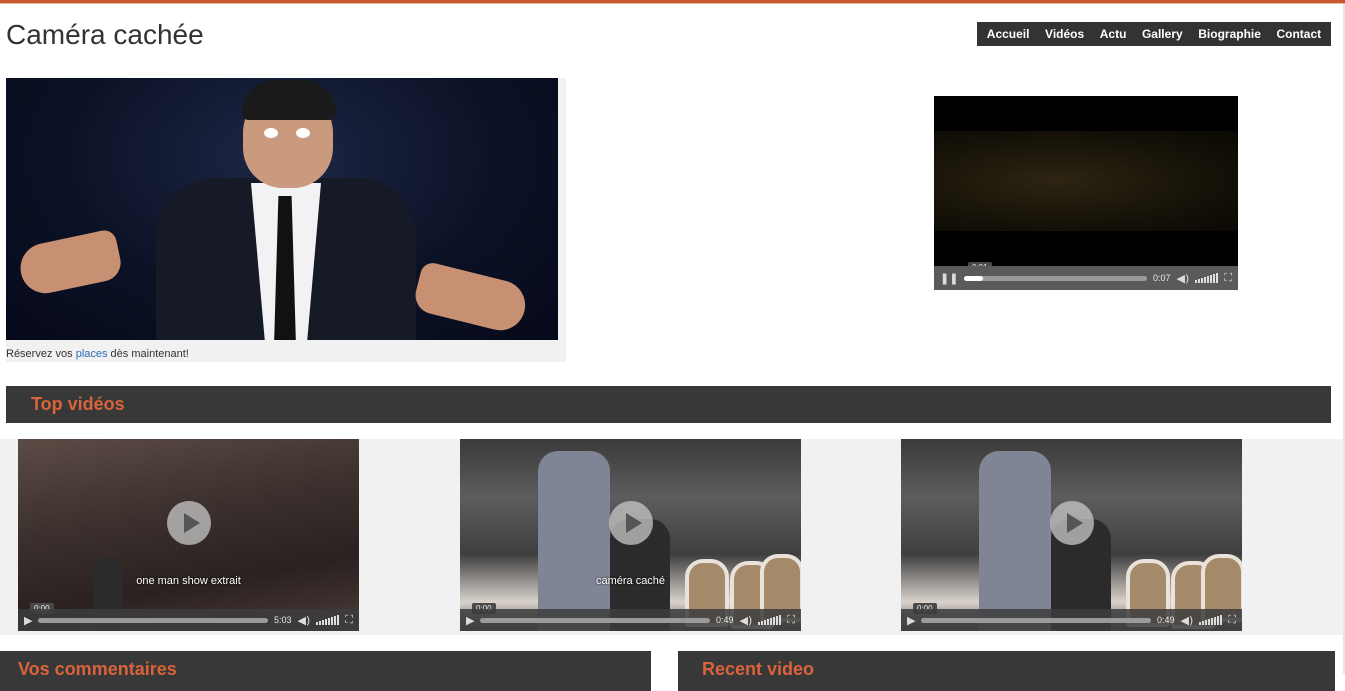  I want to click on featured-video-player: 0:01 ❚❚ 0:07 ◀) ⛶, so click(1086, 193).